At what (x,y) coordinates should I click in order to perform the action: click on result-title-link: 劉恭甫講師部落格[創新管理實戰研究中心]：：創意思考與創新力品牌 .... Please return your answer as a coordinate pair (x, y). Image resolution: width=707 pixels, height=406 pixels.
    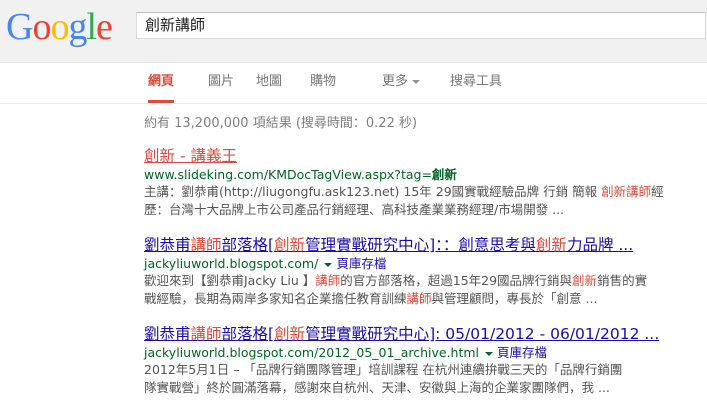
    Looking at the image, I should click on (424, 245).